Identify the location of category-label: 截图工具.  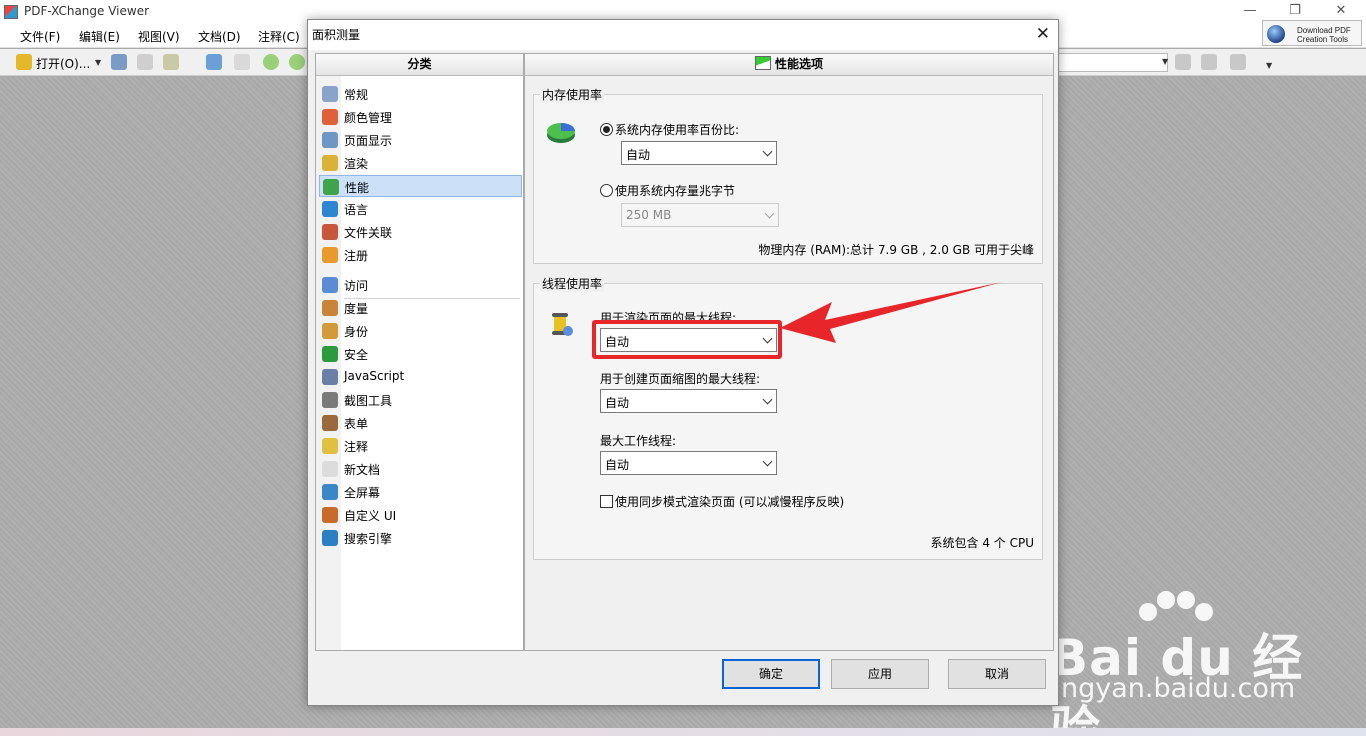
(368, 401).